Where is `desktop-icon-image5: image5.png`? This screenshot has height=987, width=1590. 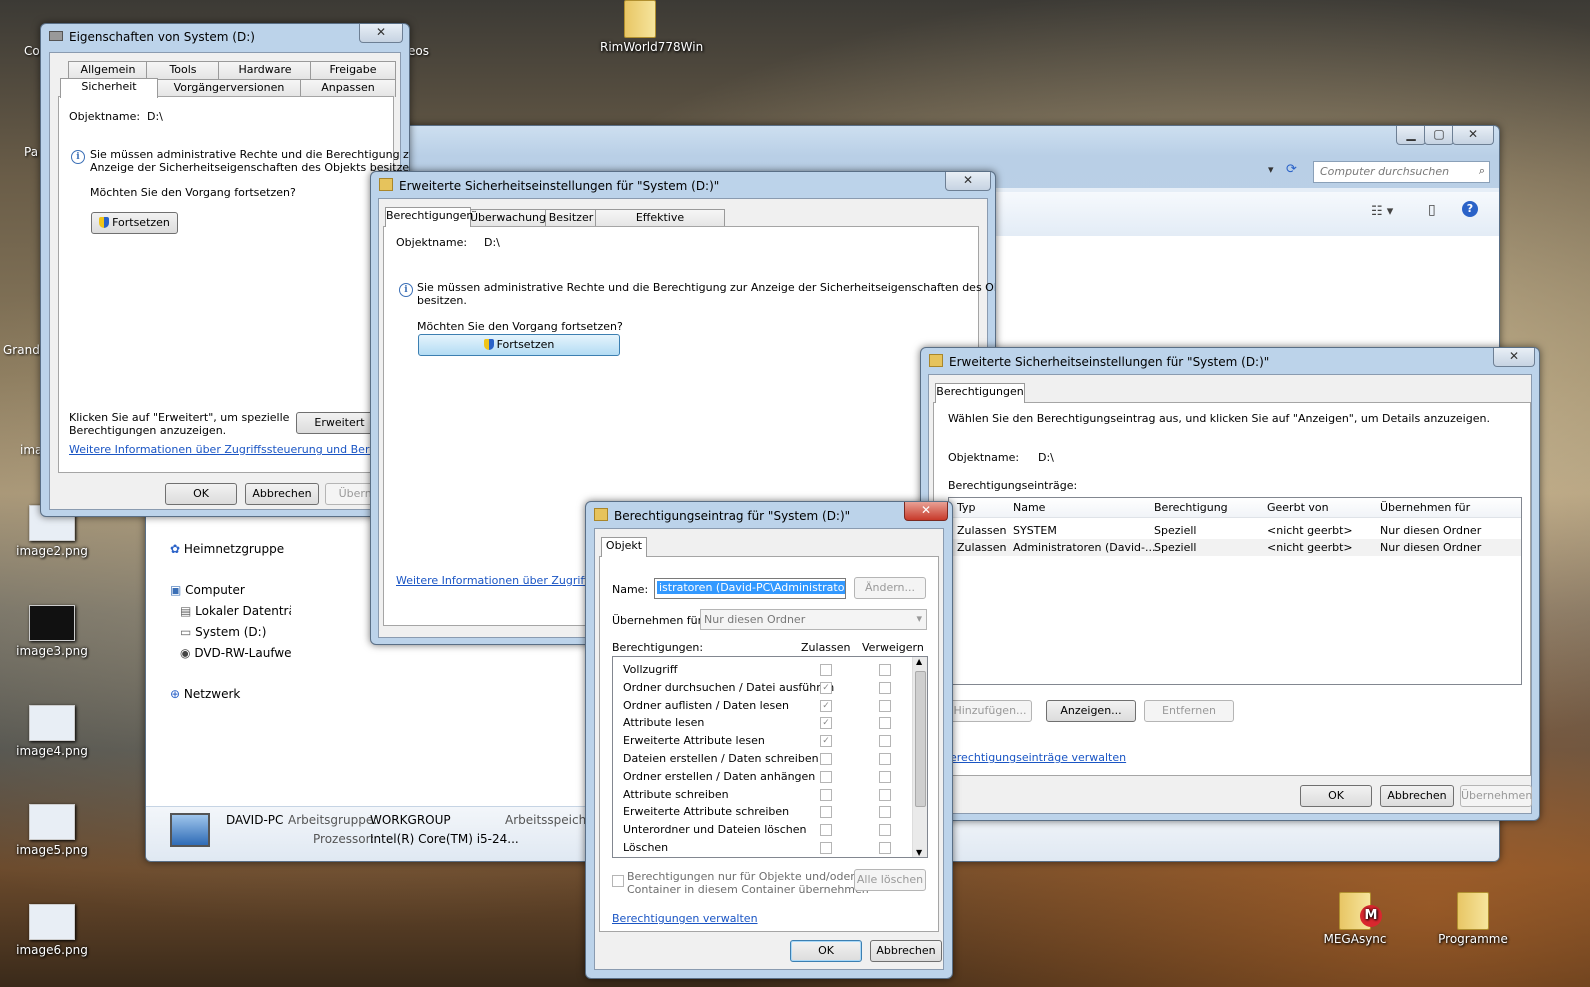
desktop-icon-image5: image5.png is located at coordinates (52, 830).